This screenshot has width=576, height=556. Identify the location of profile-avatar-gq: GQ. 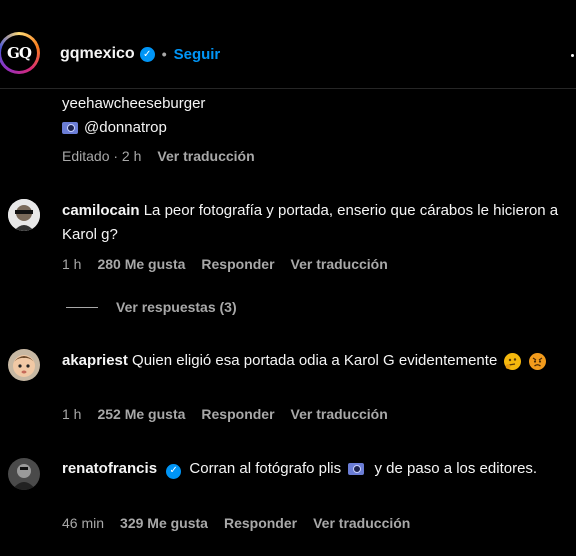
(20, 53).